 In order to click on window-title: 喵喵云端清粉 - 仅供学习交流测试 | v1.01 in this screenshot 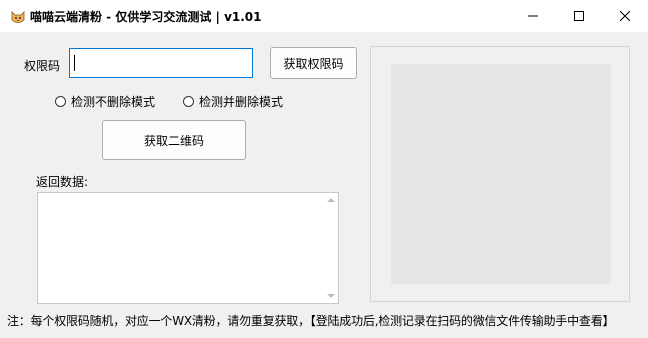, I will do `click(146, 17)`.